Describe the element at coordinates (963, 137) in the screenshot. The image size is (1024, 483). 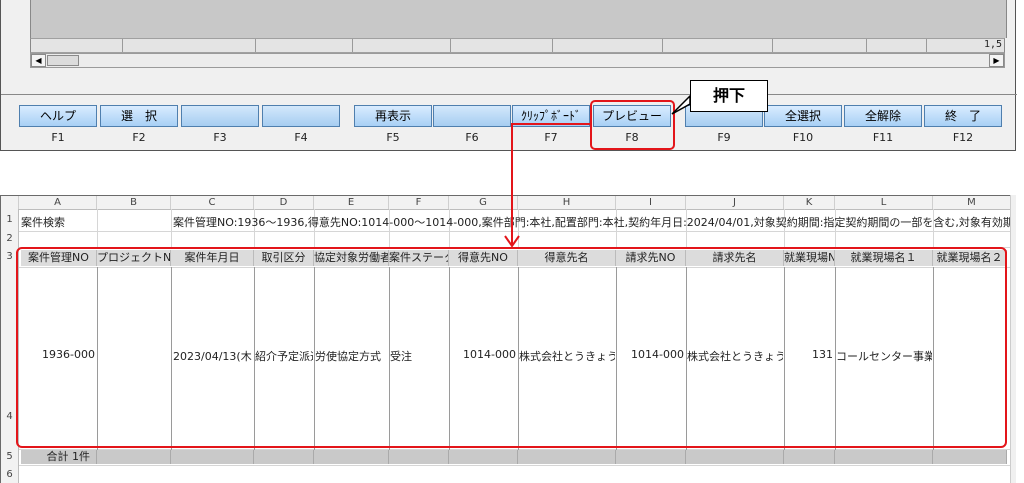
I see `f12-key-label: F12` at that location.